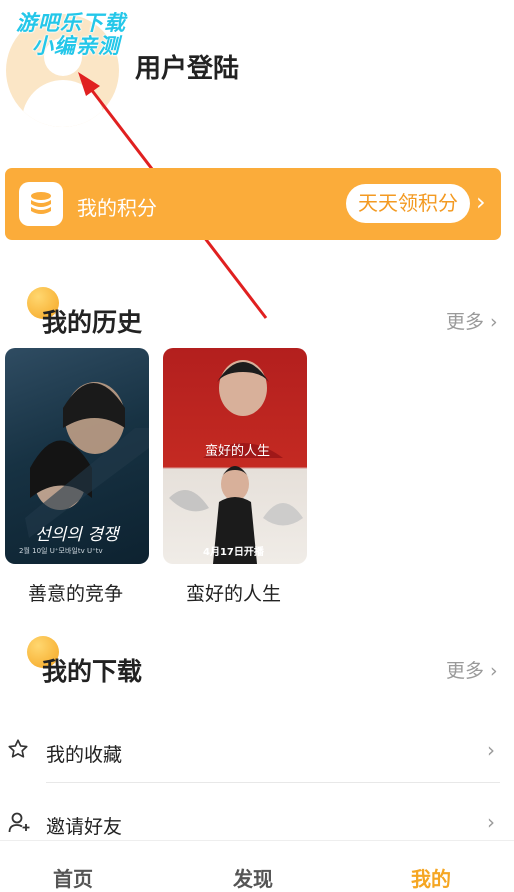 The image size is (514, 892). What do you see at coordinates (71, 23) in the screenshot?
I see `watermark-line1: 游吧乐下载` at bounding box center [71, 23].